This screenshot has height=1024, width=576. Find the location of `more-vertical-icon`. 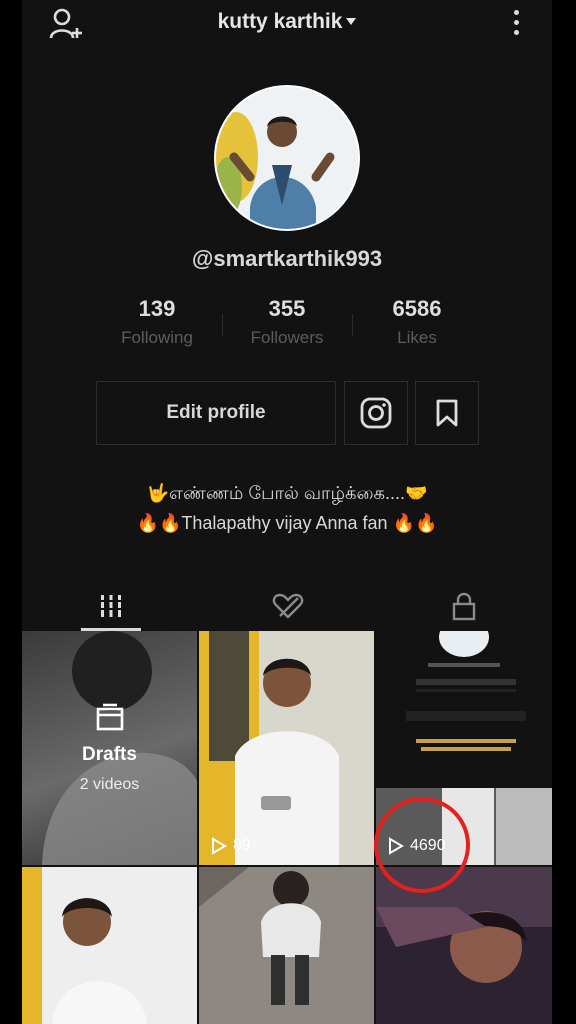

more-vertical-icon is located at coordinates (516, 25).